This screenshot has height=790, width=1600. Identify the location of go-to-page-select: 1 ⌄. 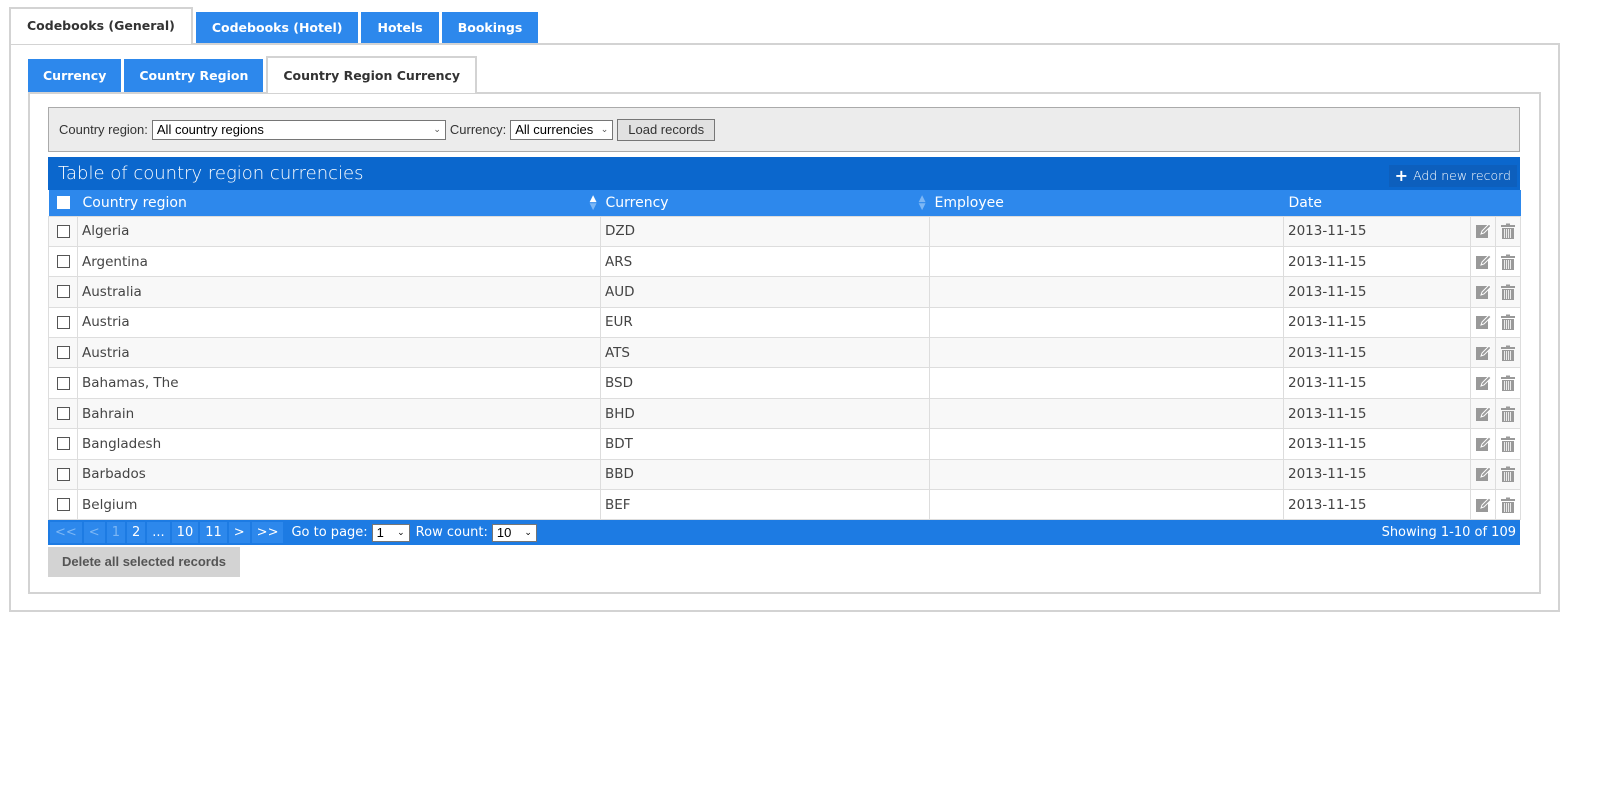
(390, 532).